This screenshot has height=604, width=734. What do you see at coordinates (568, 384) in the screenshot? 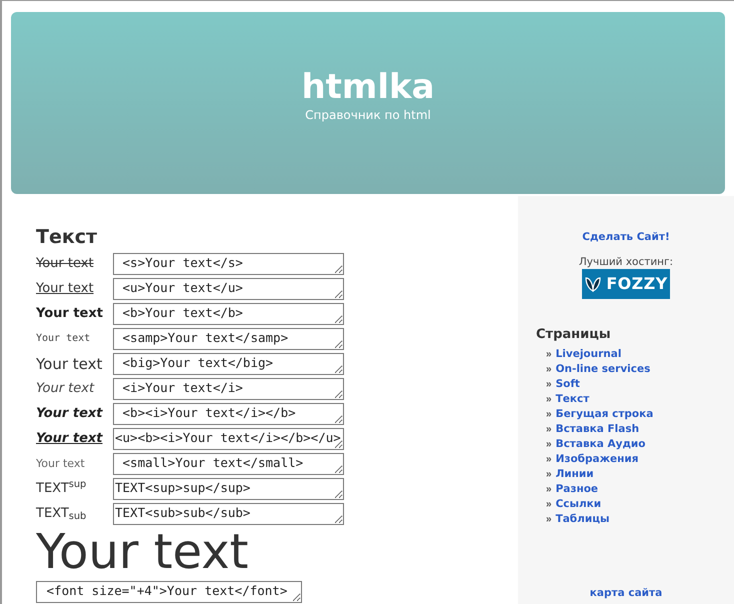
I see `page-link: Soft` at bounding box center [568, 384].